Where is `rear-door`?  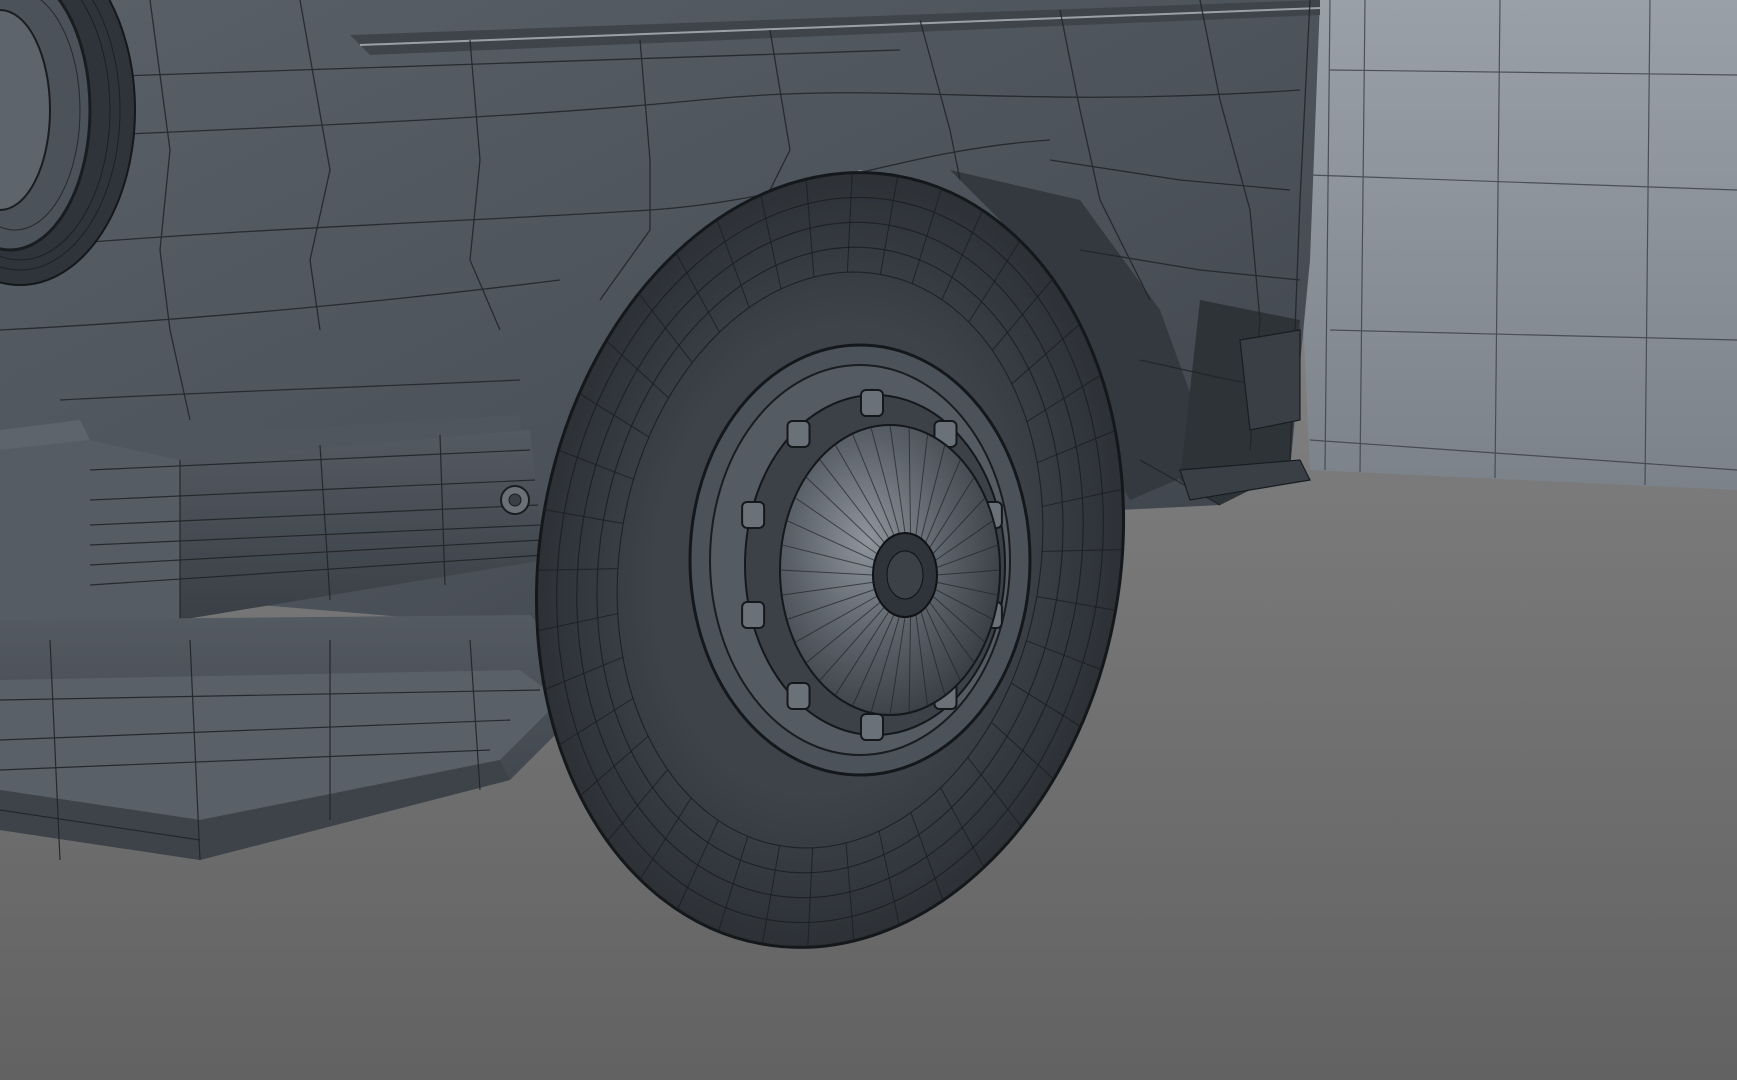 rear-door is located at coordinates (1518, 245).